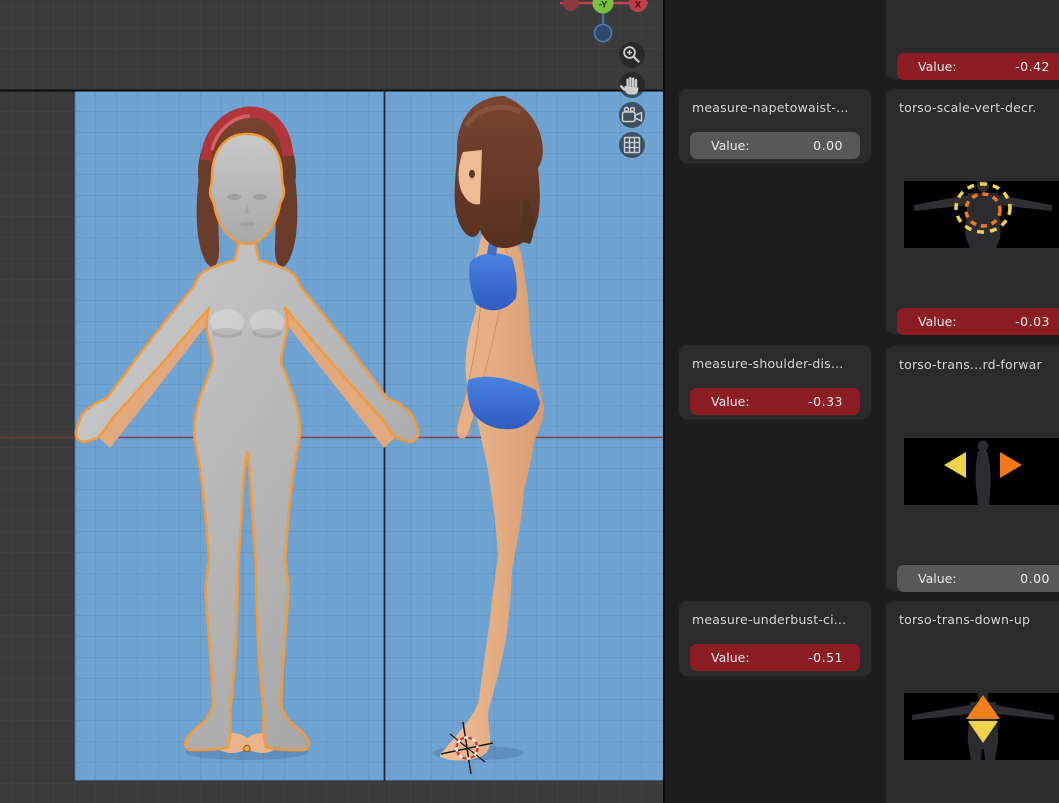 The height and width of the screenshot is (803, 1059). I want to click on param-card-torso-scale-vert: torso-scale-vert-decr. Value: -0.03, so click(972, 211).